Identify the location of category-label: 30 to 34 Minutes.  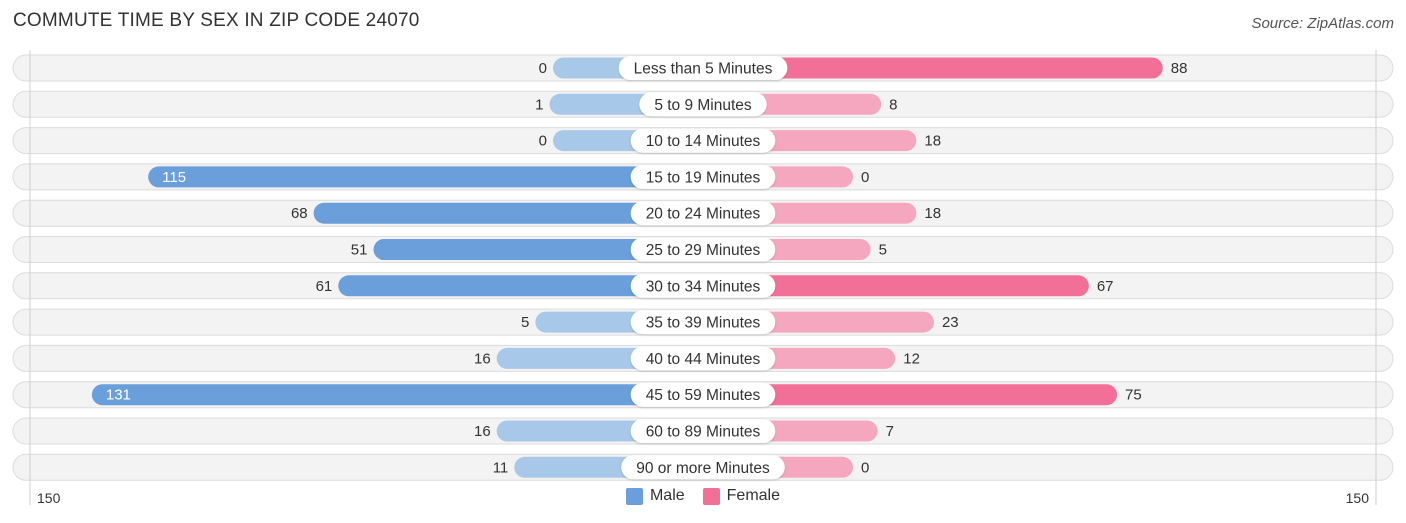
(703, 286).